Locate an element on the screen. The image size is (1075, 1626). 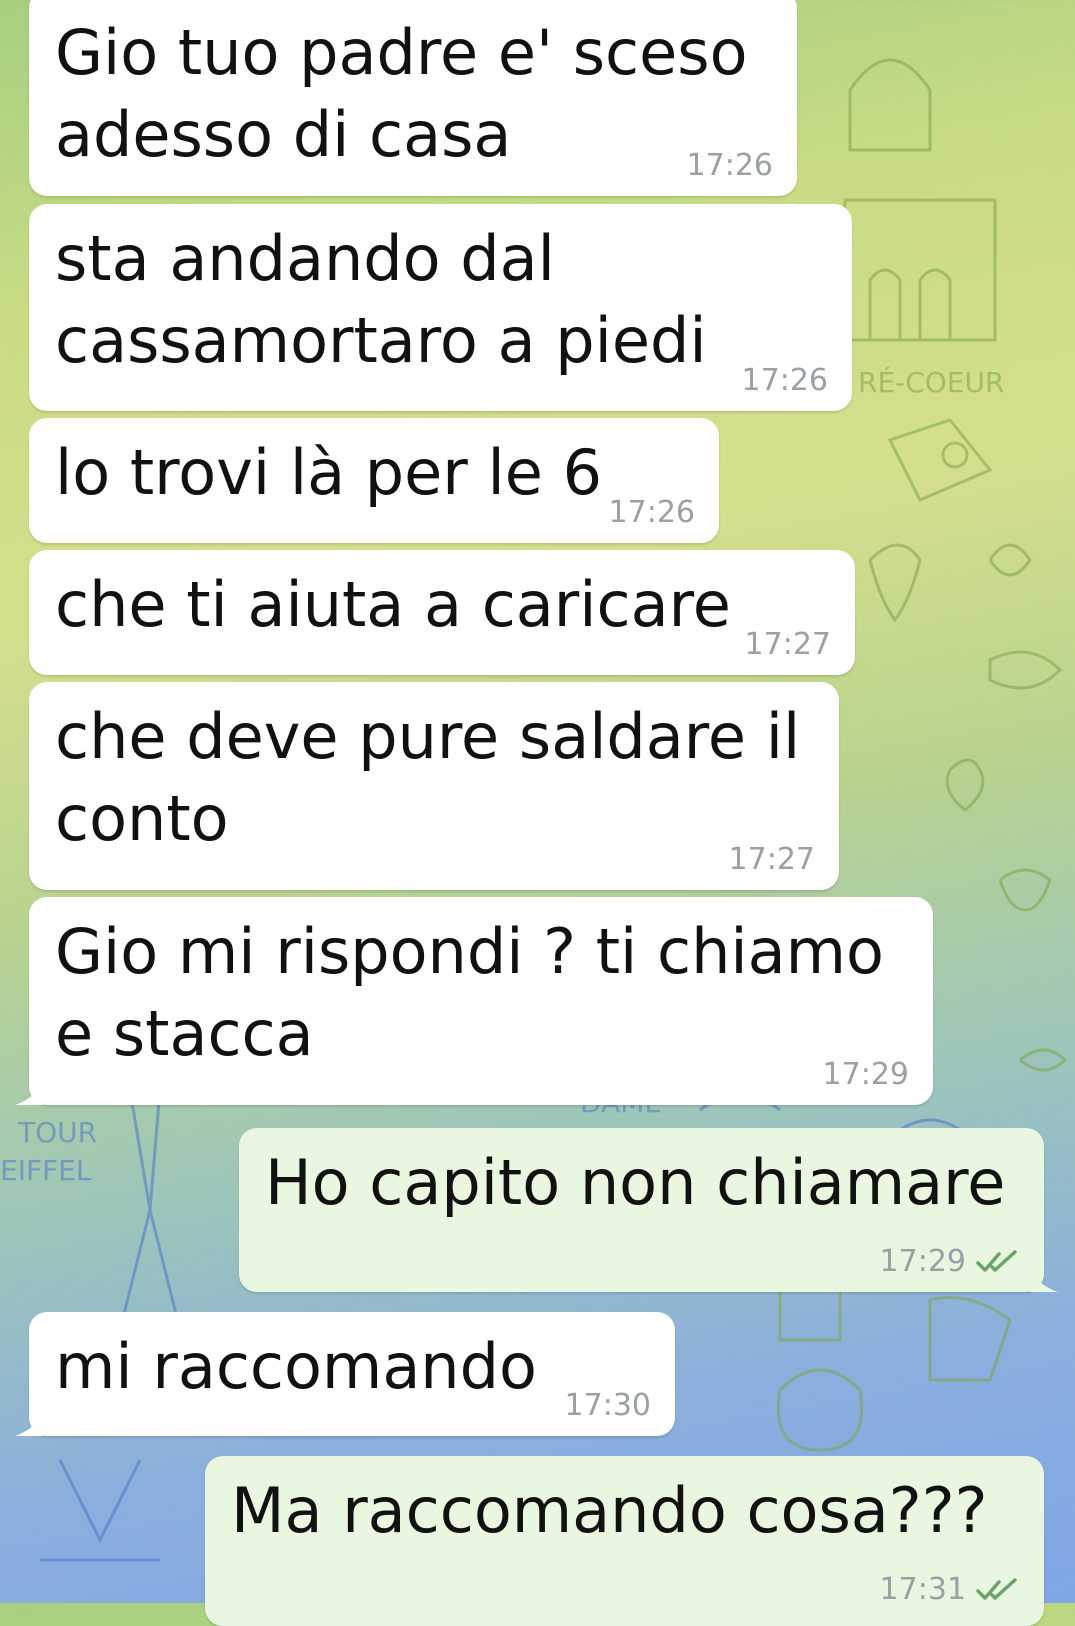
message-text: che deve pure saldare il conto is located at coordinates (428, 777).